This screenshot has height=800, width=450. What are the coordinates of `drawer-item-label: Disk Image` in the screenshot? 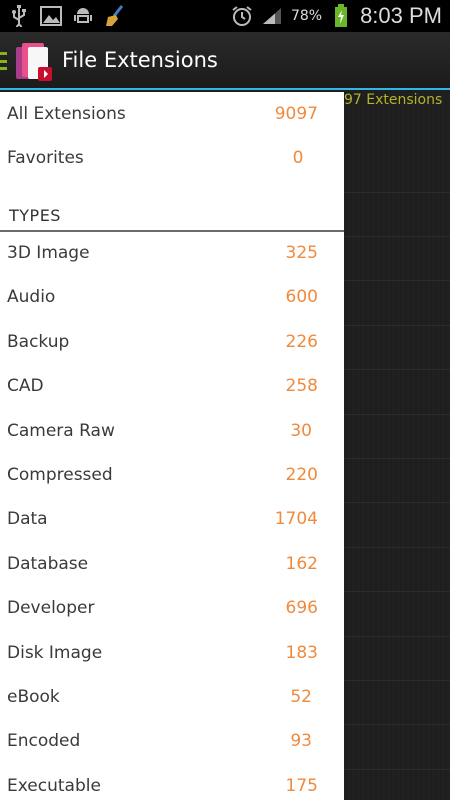 It's located at (55, 653).